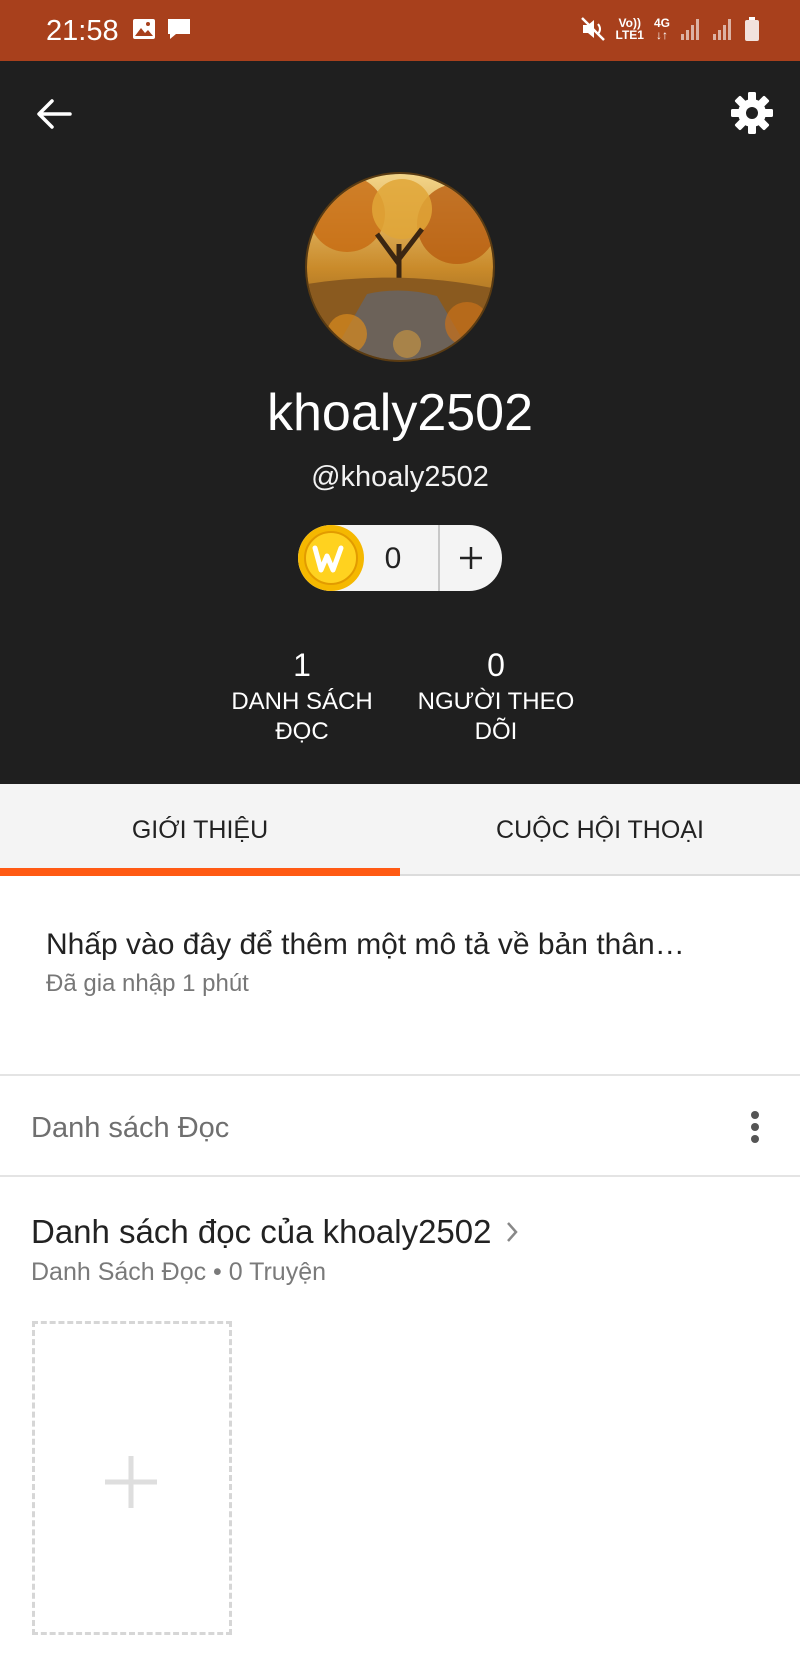 This screenshot has width=800, height=1653. I want to click on stat-label: DANH SÁCH ĐỌC, so click(302, 716).